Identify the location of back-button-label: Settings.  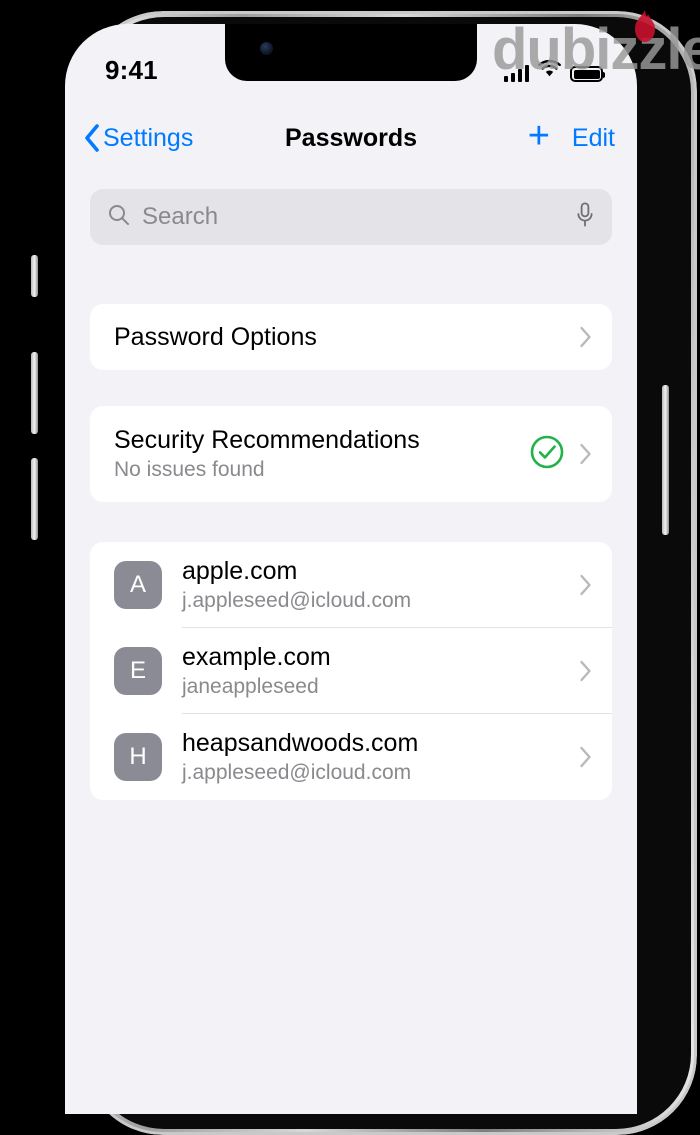
(148, 137).